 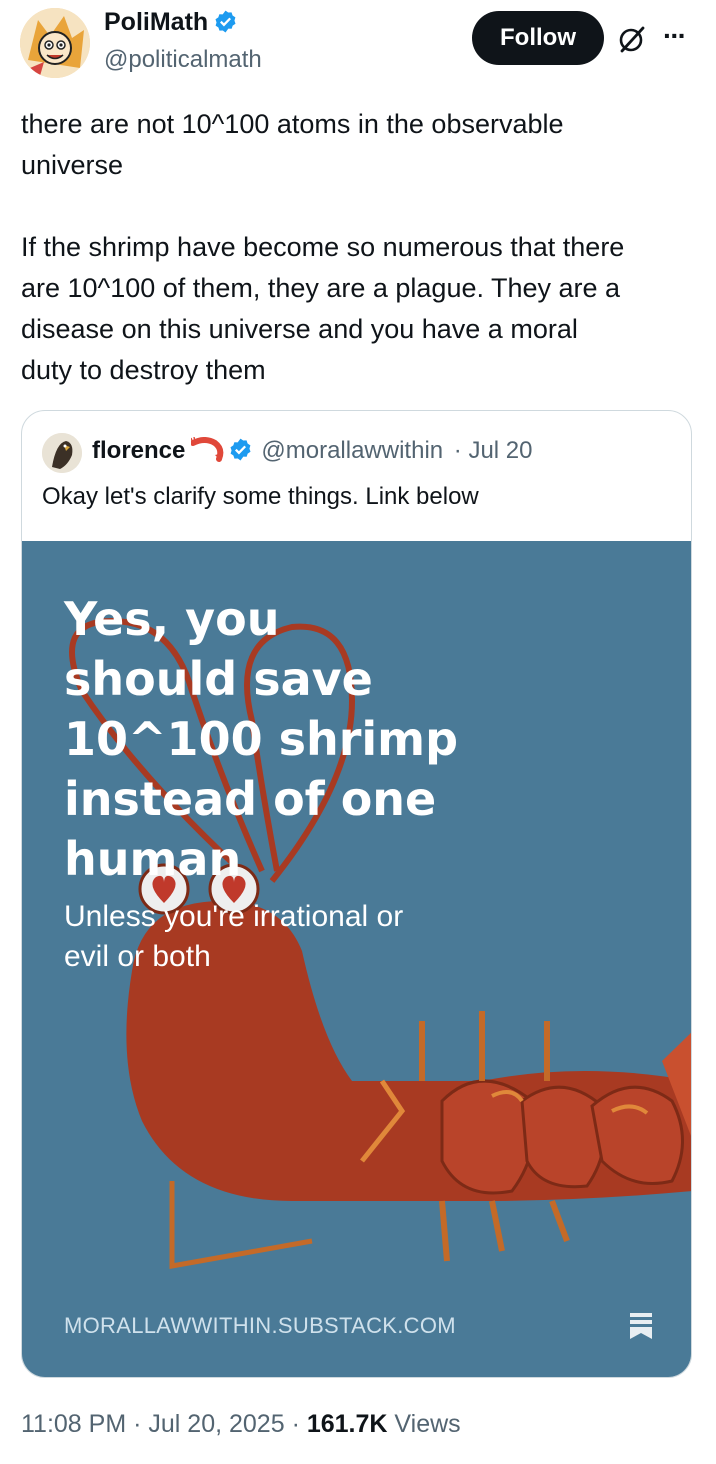 I want to click on more-options-icon: ···, so click(x=675, y=36).